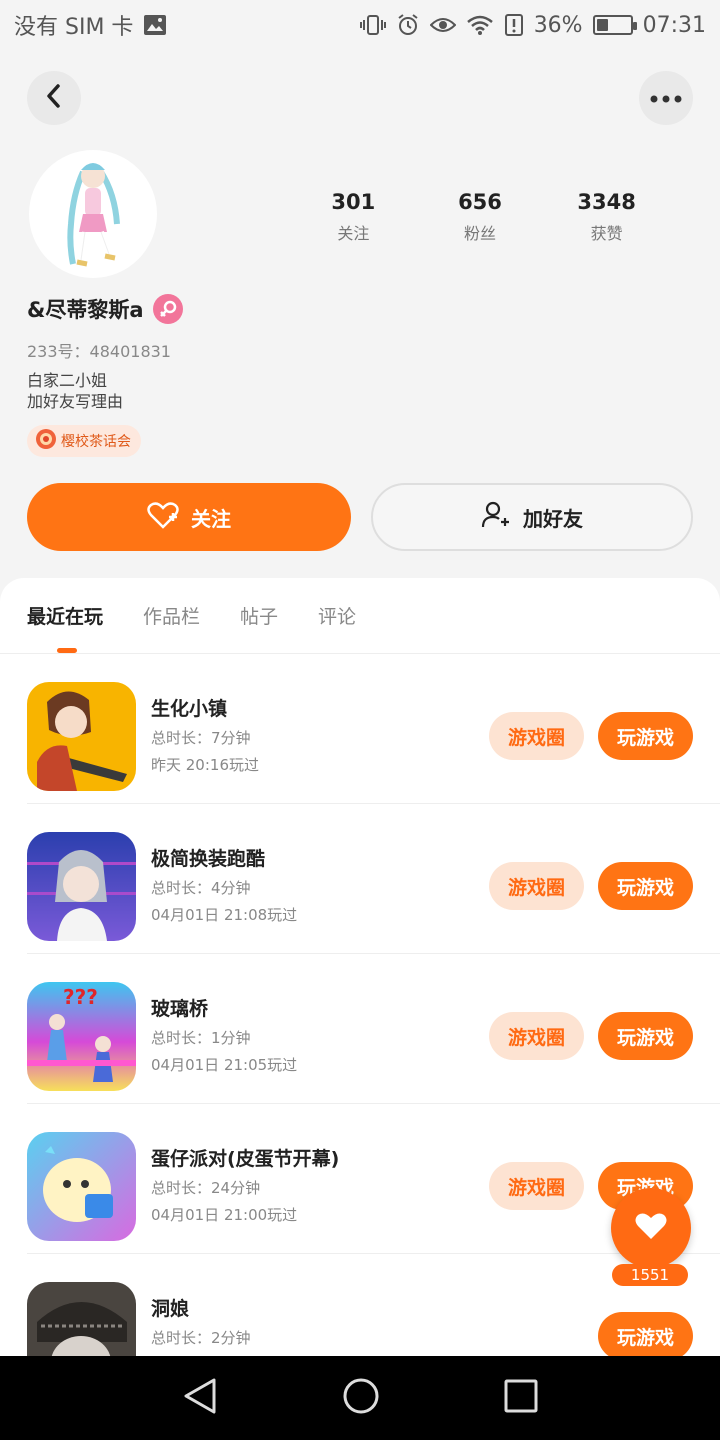 The width and height of the screenshot is (720, 1440). I want to click on profile-name: &尽蒂黎斯a, so click(85, 310).